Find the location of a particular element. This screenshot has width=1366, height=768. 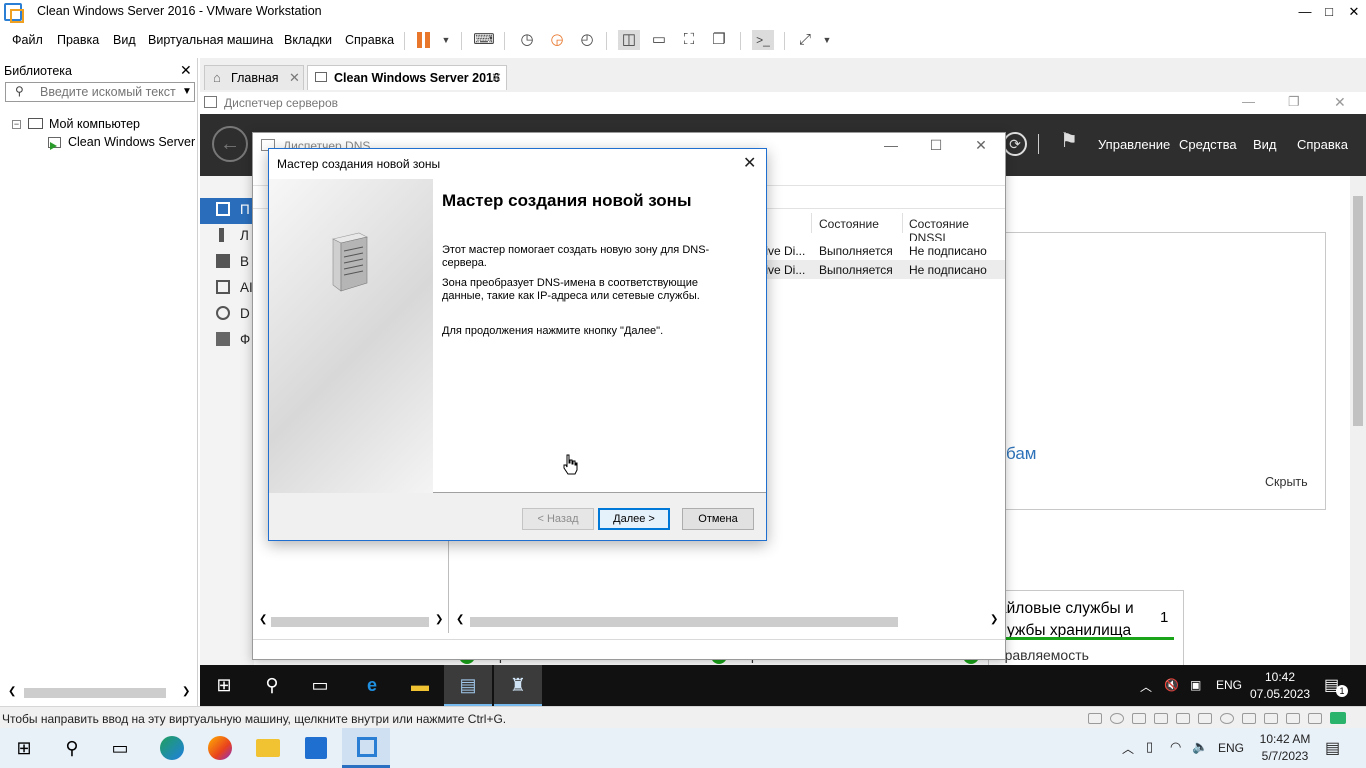

next-button: Далее > is located at coordinates (634, 519).